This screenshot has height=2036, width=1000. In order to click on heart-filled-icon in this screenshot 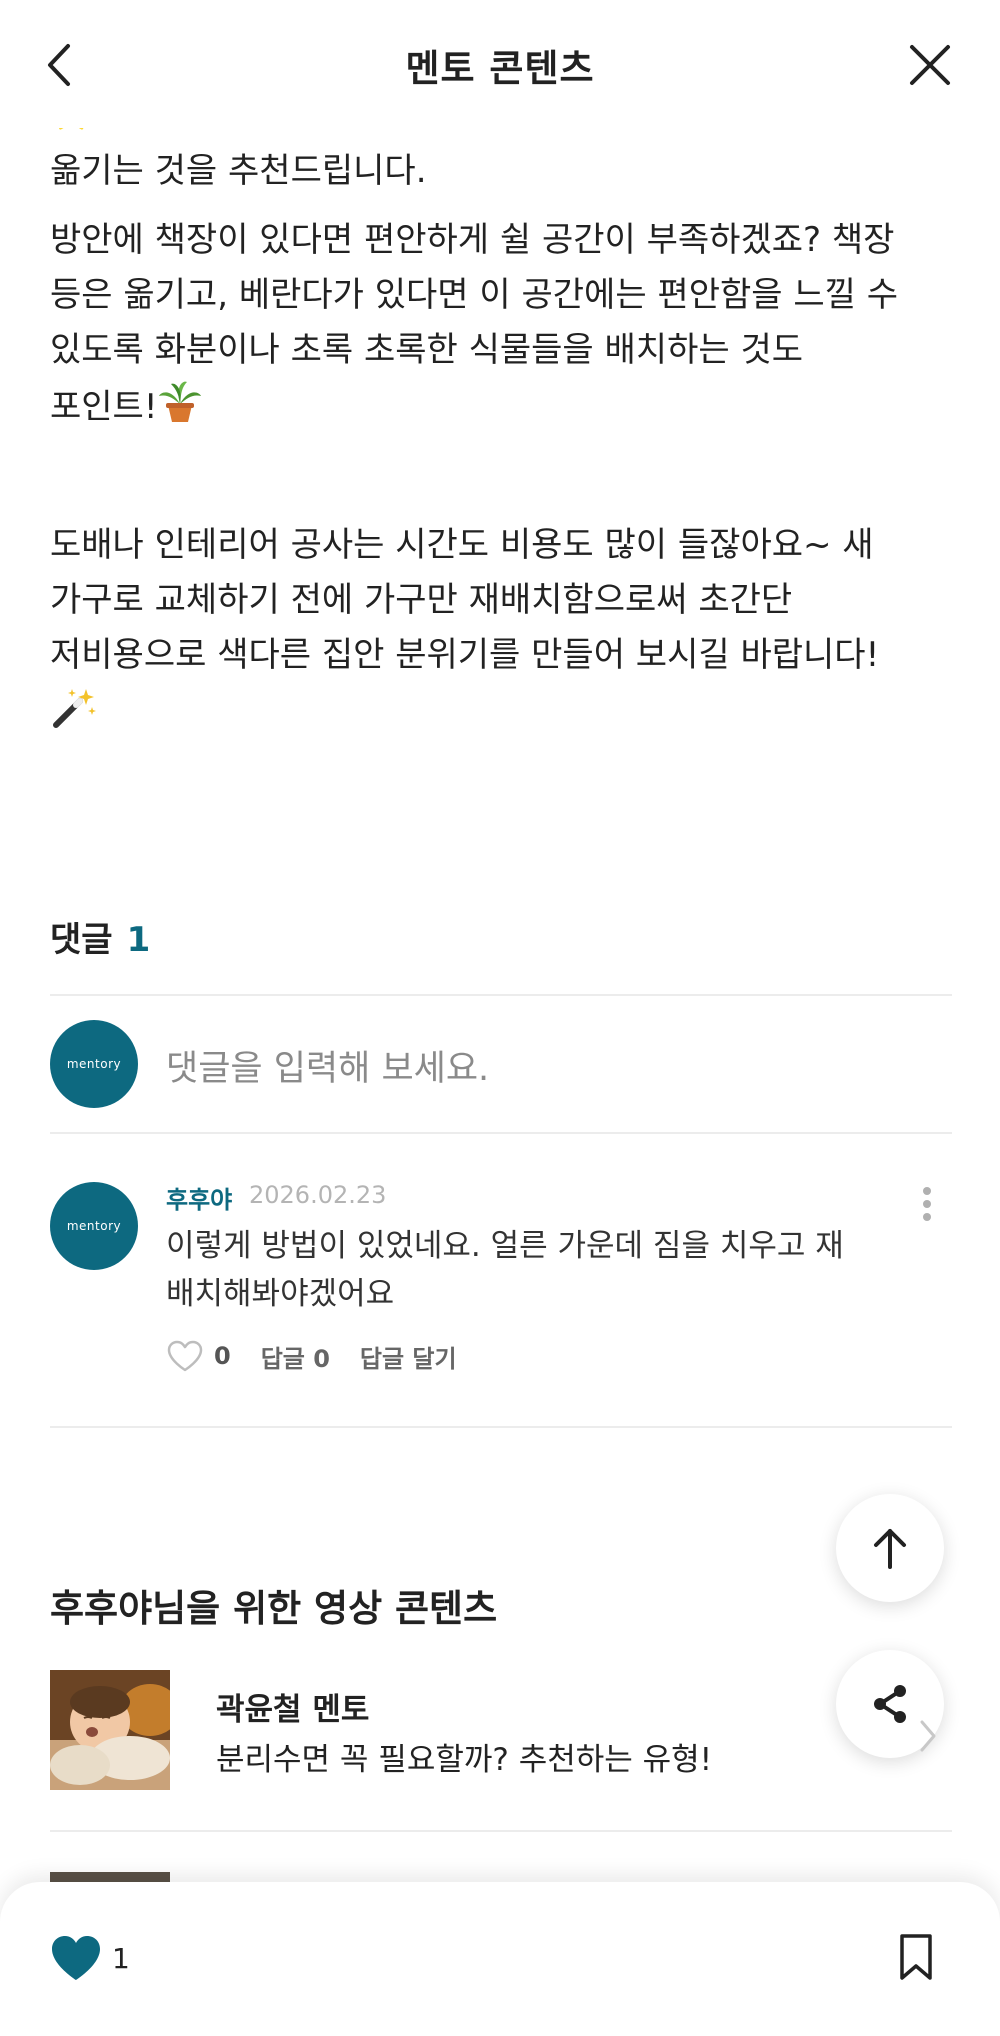, I will do `click(76, 1958)`.